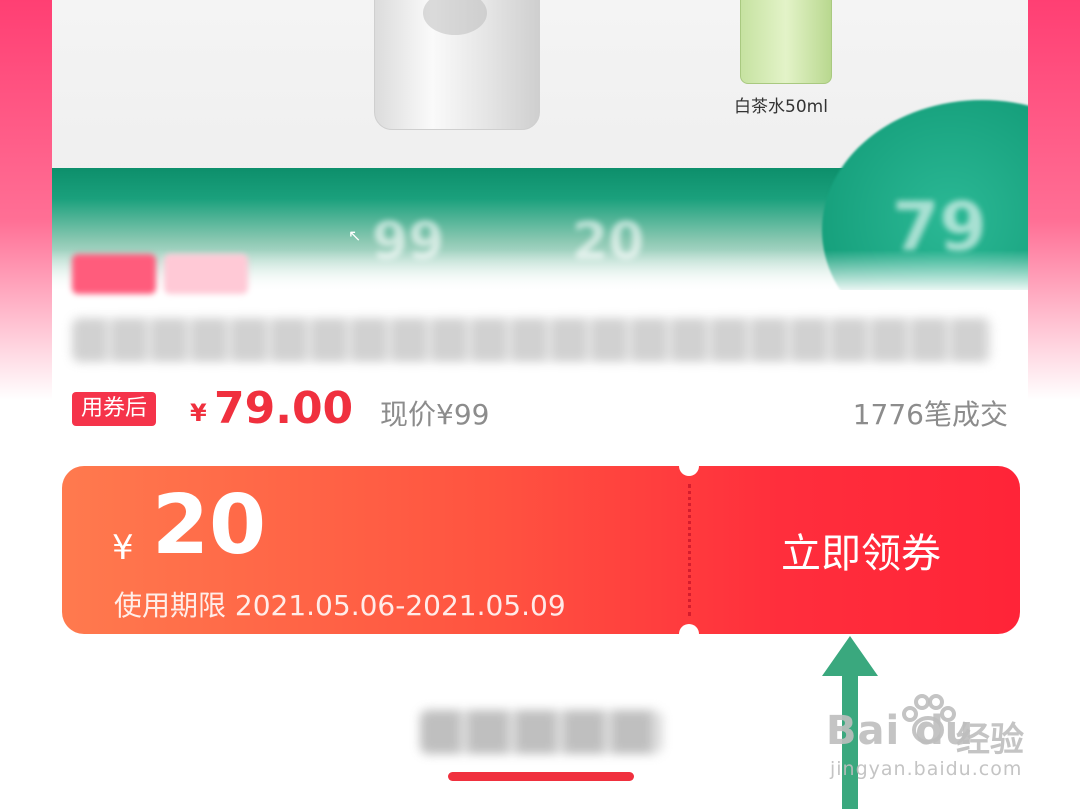 The height and width of the screenshot is (809, 1080). Describe the element at coordinates (340, 605) in the screenshot. I see `coupon-validity: 使用期限 2021.05.06-2021.05.09` at that location.